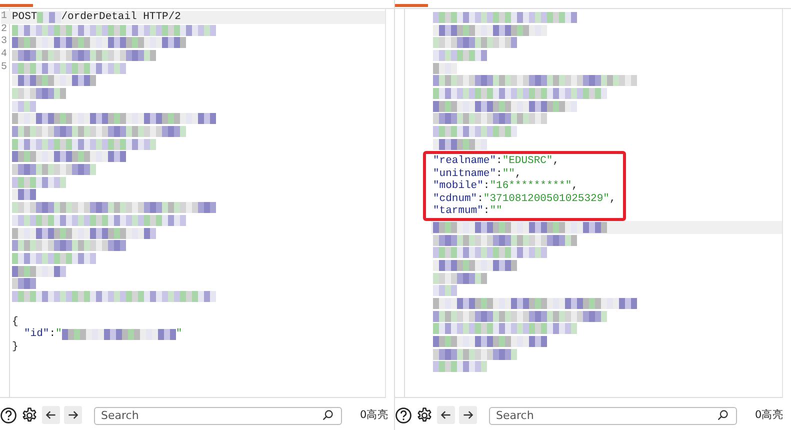 The width and height of the screenshot is (791, 430). I want to click on line-number: 4, so click(4, 55).